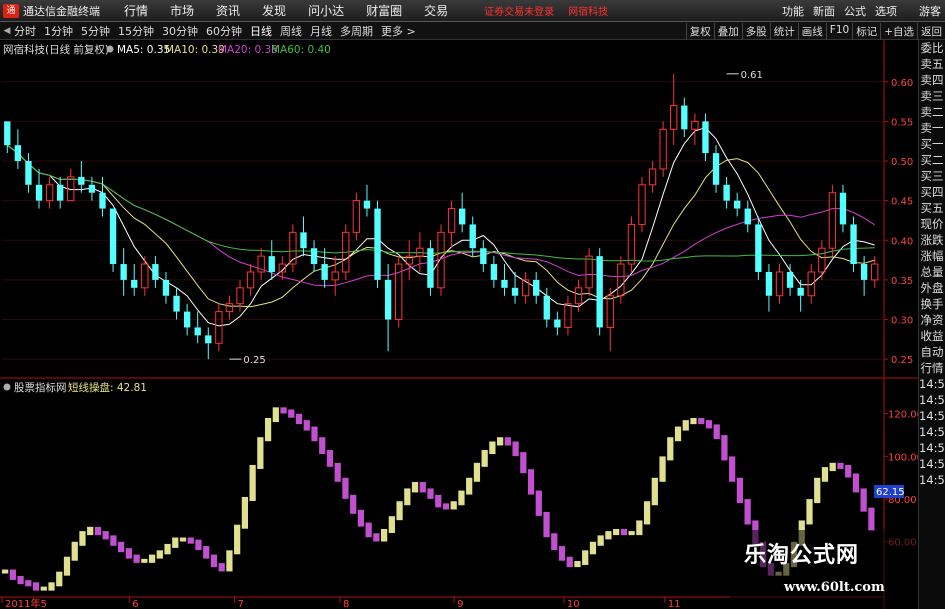 Image resolution: width=945 pixels, height=609 pixels. Describe the element at coordinates (932, 112) in the screenshot. I see `side-label: 卖二` at that location.